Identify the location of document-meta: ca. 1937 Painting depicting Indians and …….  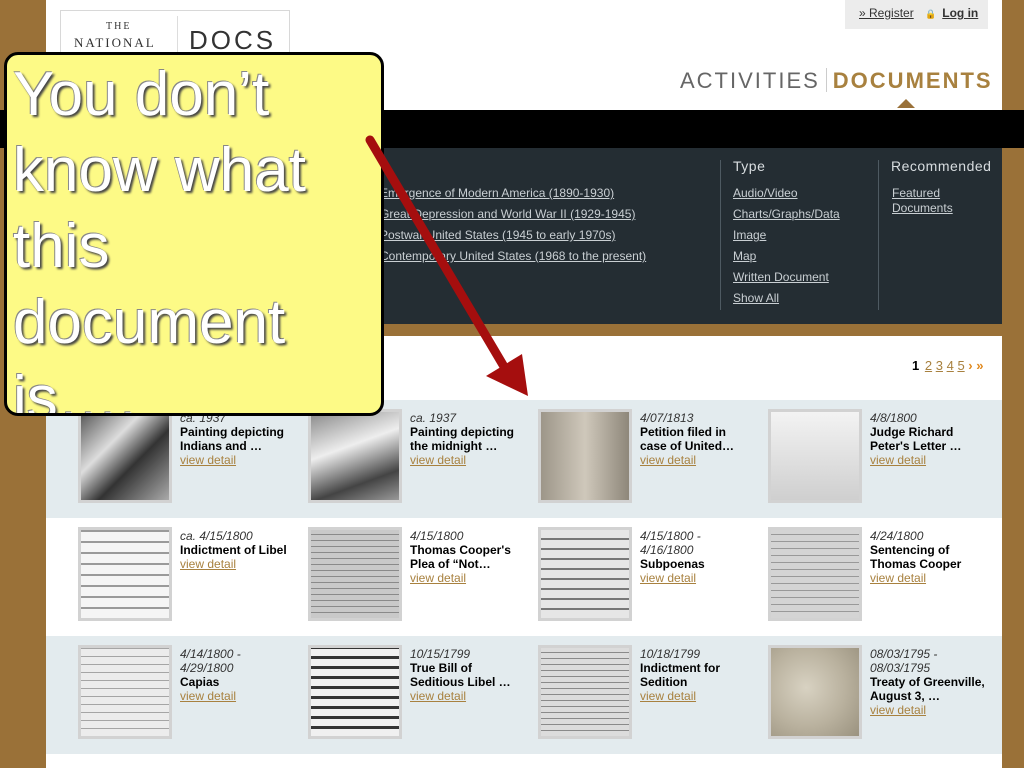
(237, 439).